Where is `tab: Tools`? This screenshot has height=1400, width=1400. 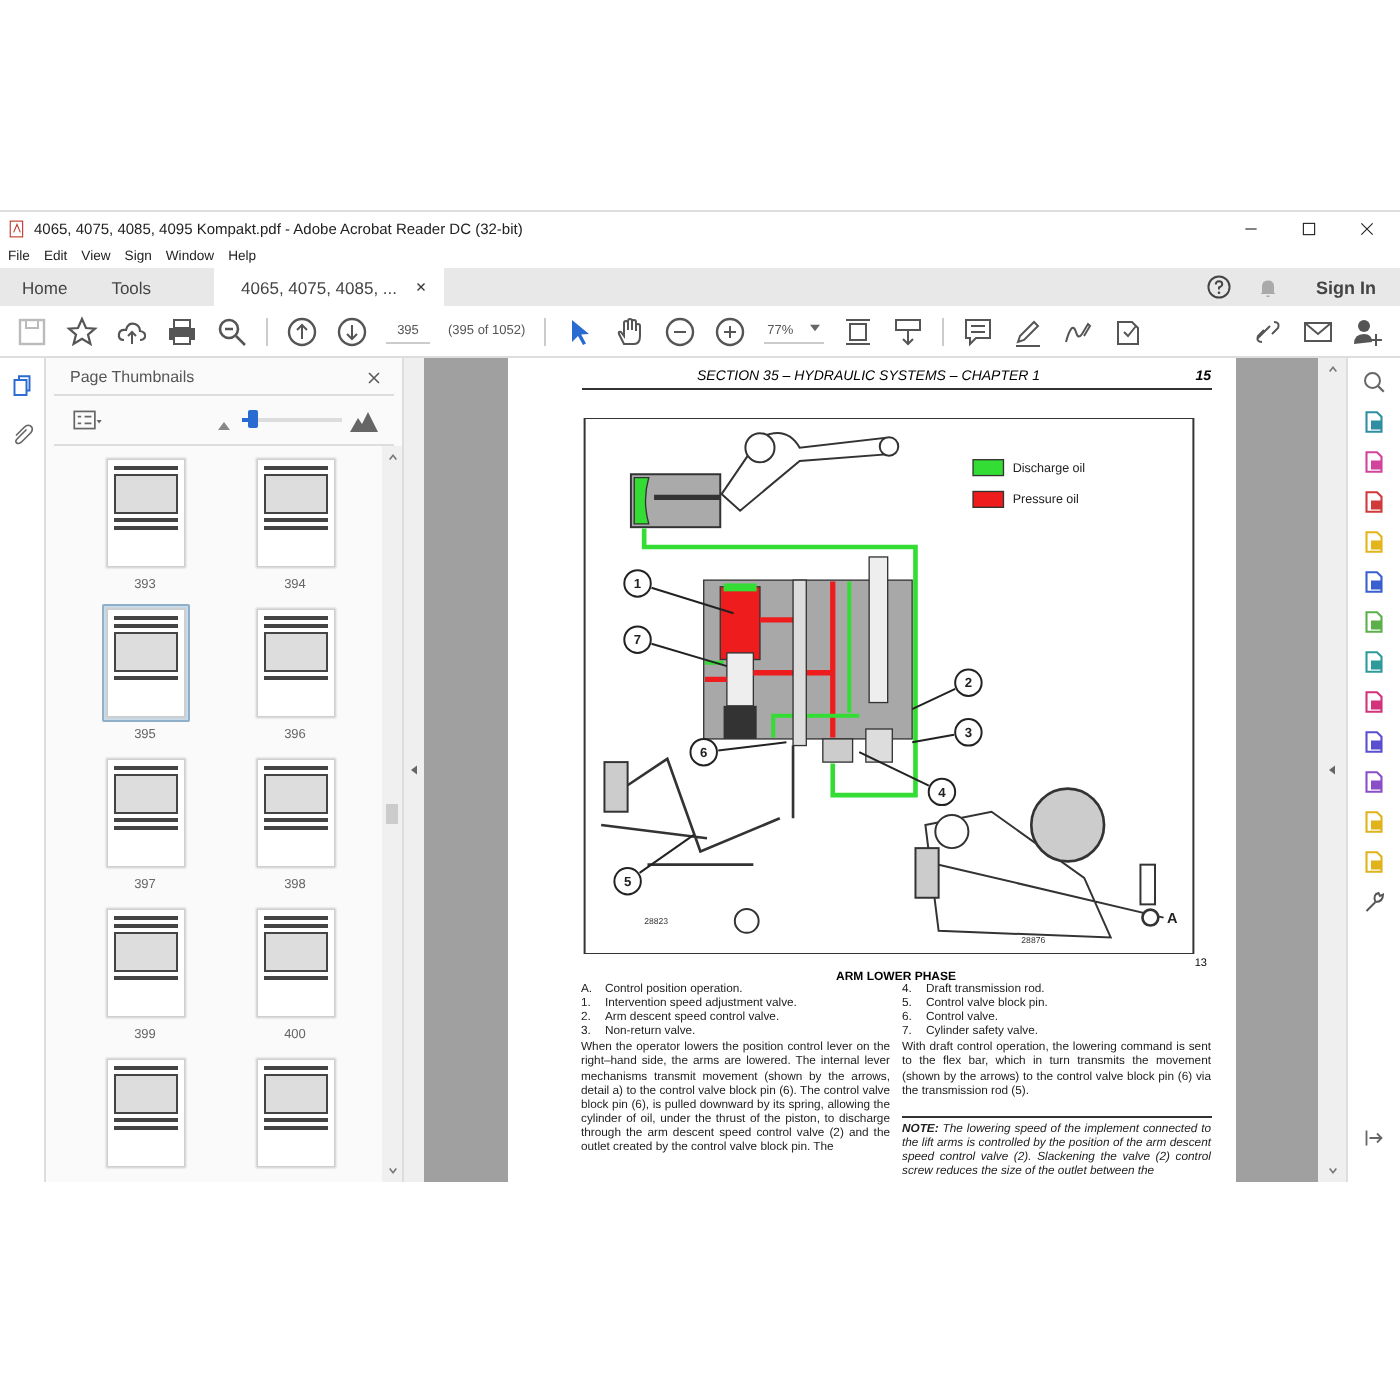
tab: Tools is located at coordinates (131, 287).